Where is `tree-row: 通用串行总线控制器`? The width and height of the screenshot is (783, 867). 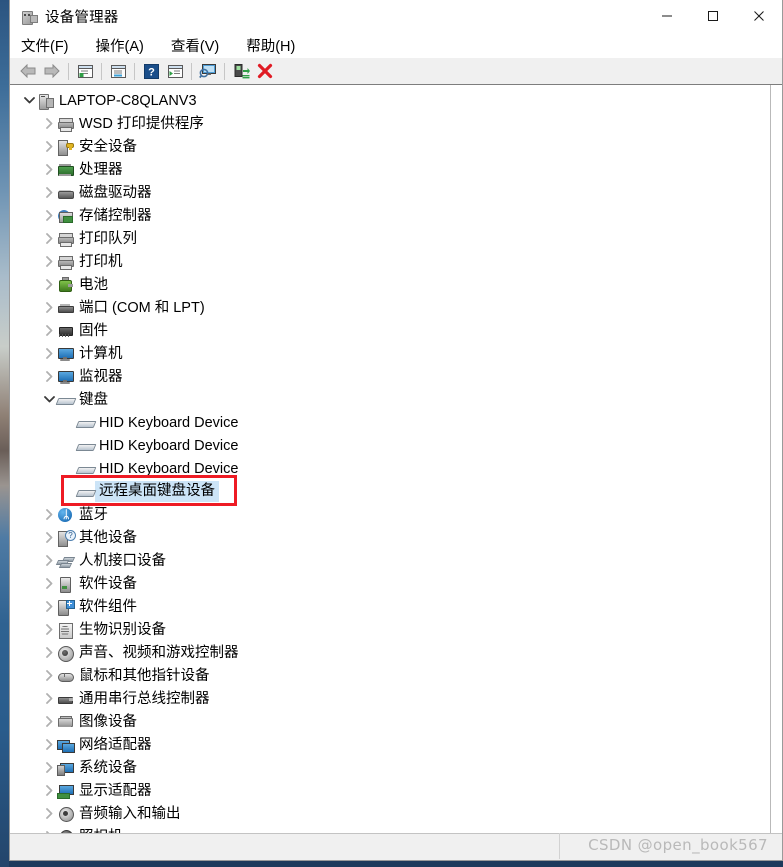
tree-row: 通用串行总线控制器 is located at coordinates (390, 698).